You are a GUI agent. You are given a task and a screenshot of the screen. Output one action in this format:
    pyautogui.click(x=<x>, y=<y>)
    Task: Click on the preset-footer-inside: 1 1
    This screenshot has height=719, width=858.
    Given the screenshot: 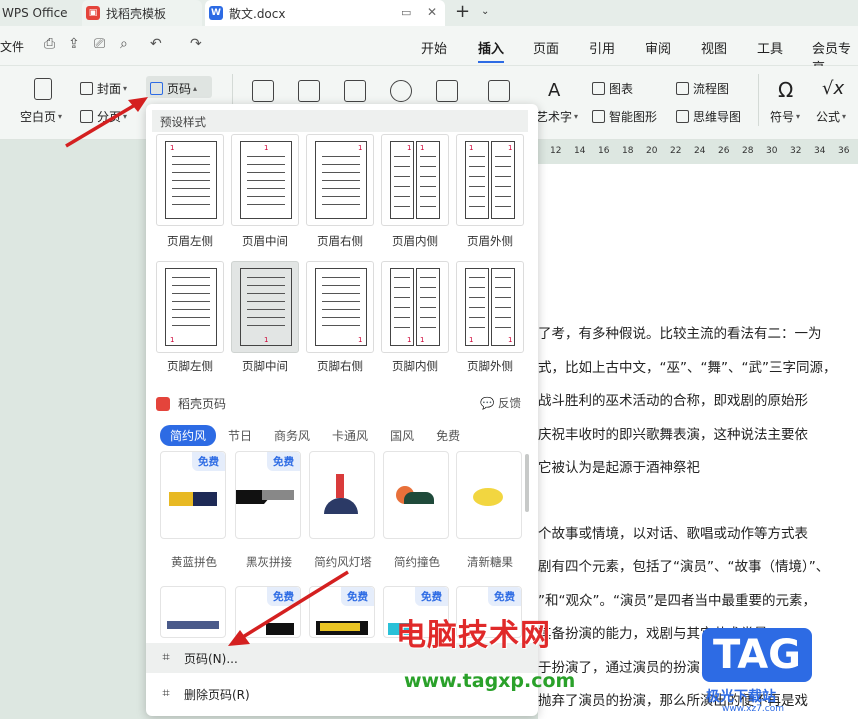 What is the action you would take?
    pyautogui.click(x=415, y=307)
    